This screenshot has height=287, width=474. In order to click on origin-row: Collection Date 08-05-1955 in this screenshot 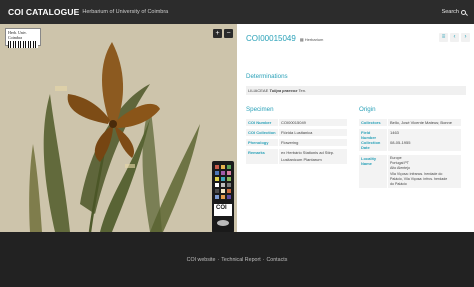, I will do `click(410, 145)`.